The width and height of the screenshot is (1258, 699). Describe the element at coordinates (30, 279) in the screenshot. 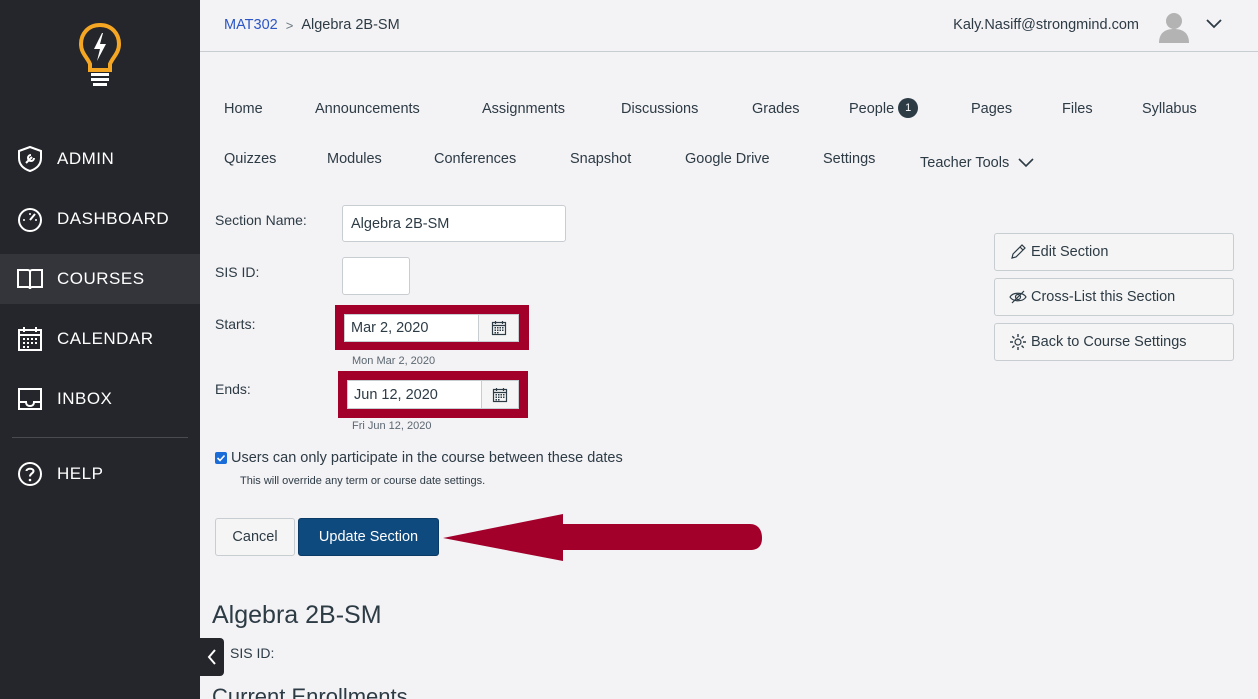

I see `book-icon` at that location.